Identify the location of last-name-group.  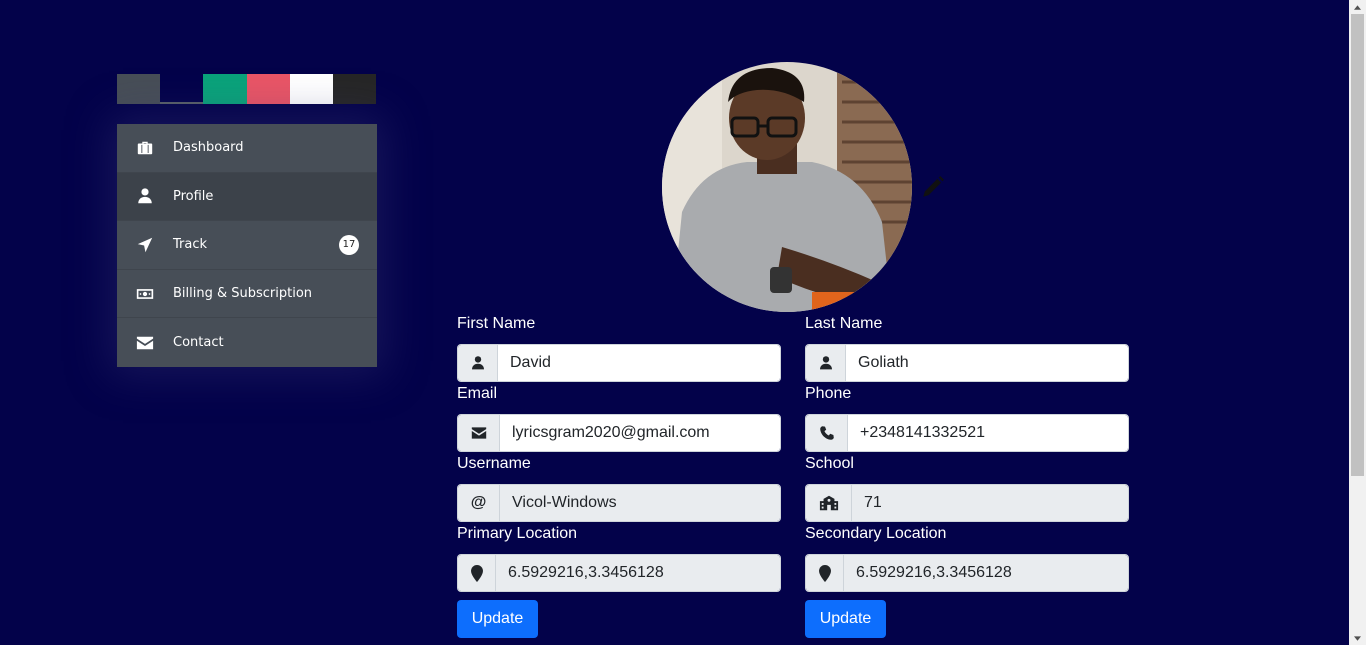
(967, 363).